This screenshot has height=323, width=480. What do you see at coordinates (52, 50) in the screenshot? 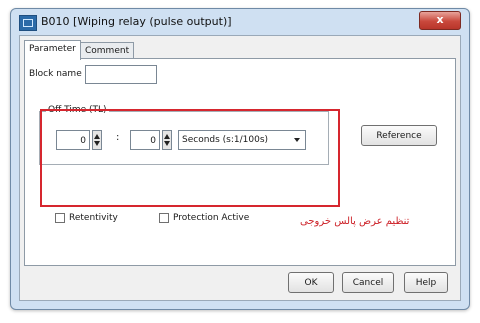
I see `tab-parameter: Parameter` at bounding box center [52, 50].